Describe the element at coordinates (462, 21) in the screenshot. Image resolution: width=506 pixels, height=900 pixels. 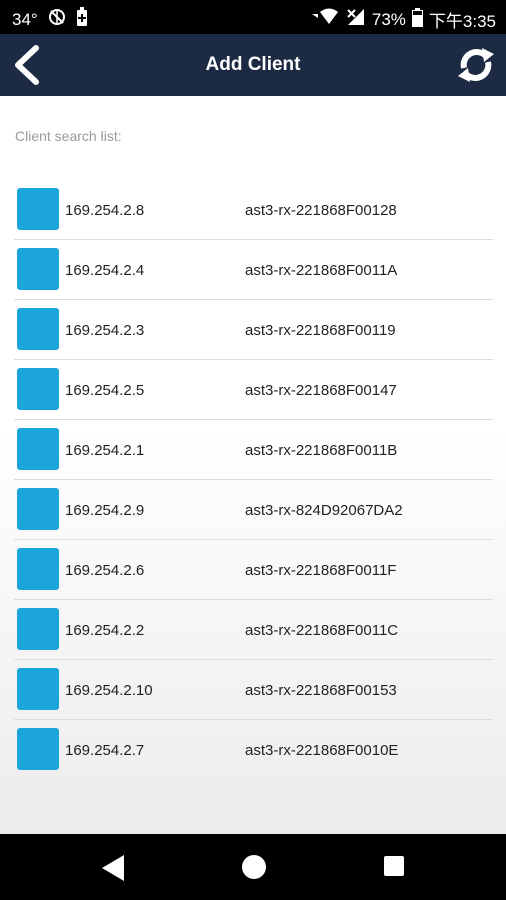
I see `clock: 下午3:35` at that location.